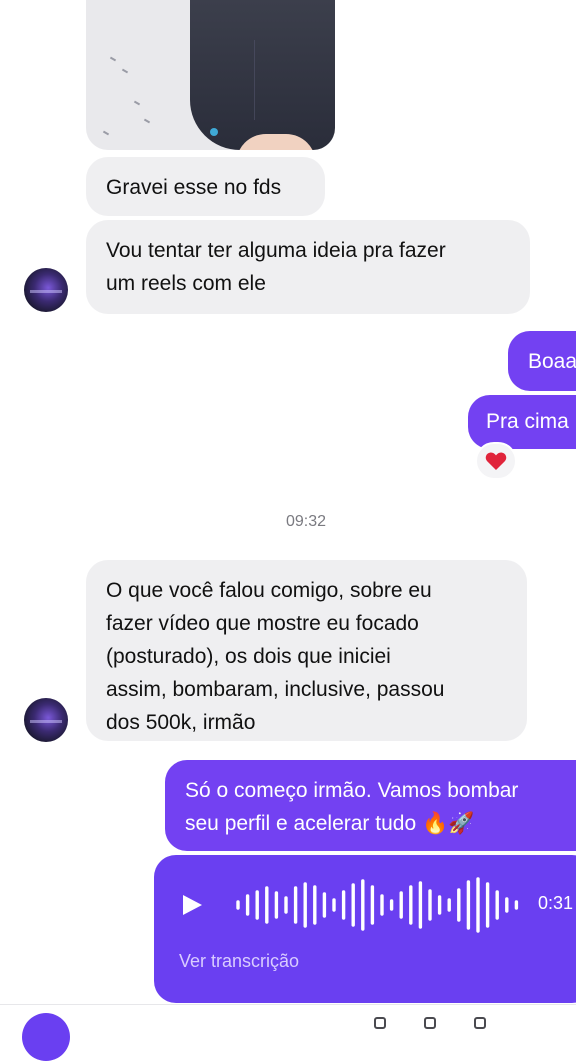 The height and width of the screenshot is (1061, 576). Describe the element at coordinates (480, 1023) in the screenshot. I see `sticker-icon` at that location.